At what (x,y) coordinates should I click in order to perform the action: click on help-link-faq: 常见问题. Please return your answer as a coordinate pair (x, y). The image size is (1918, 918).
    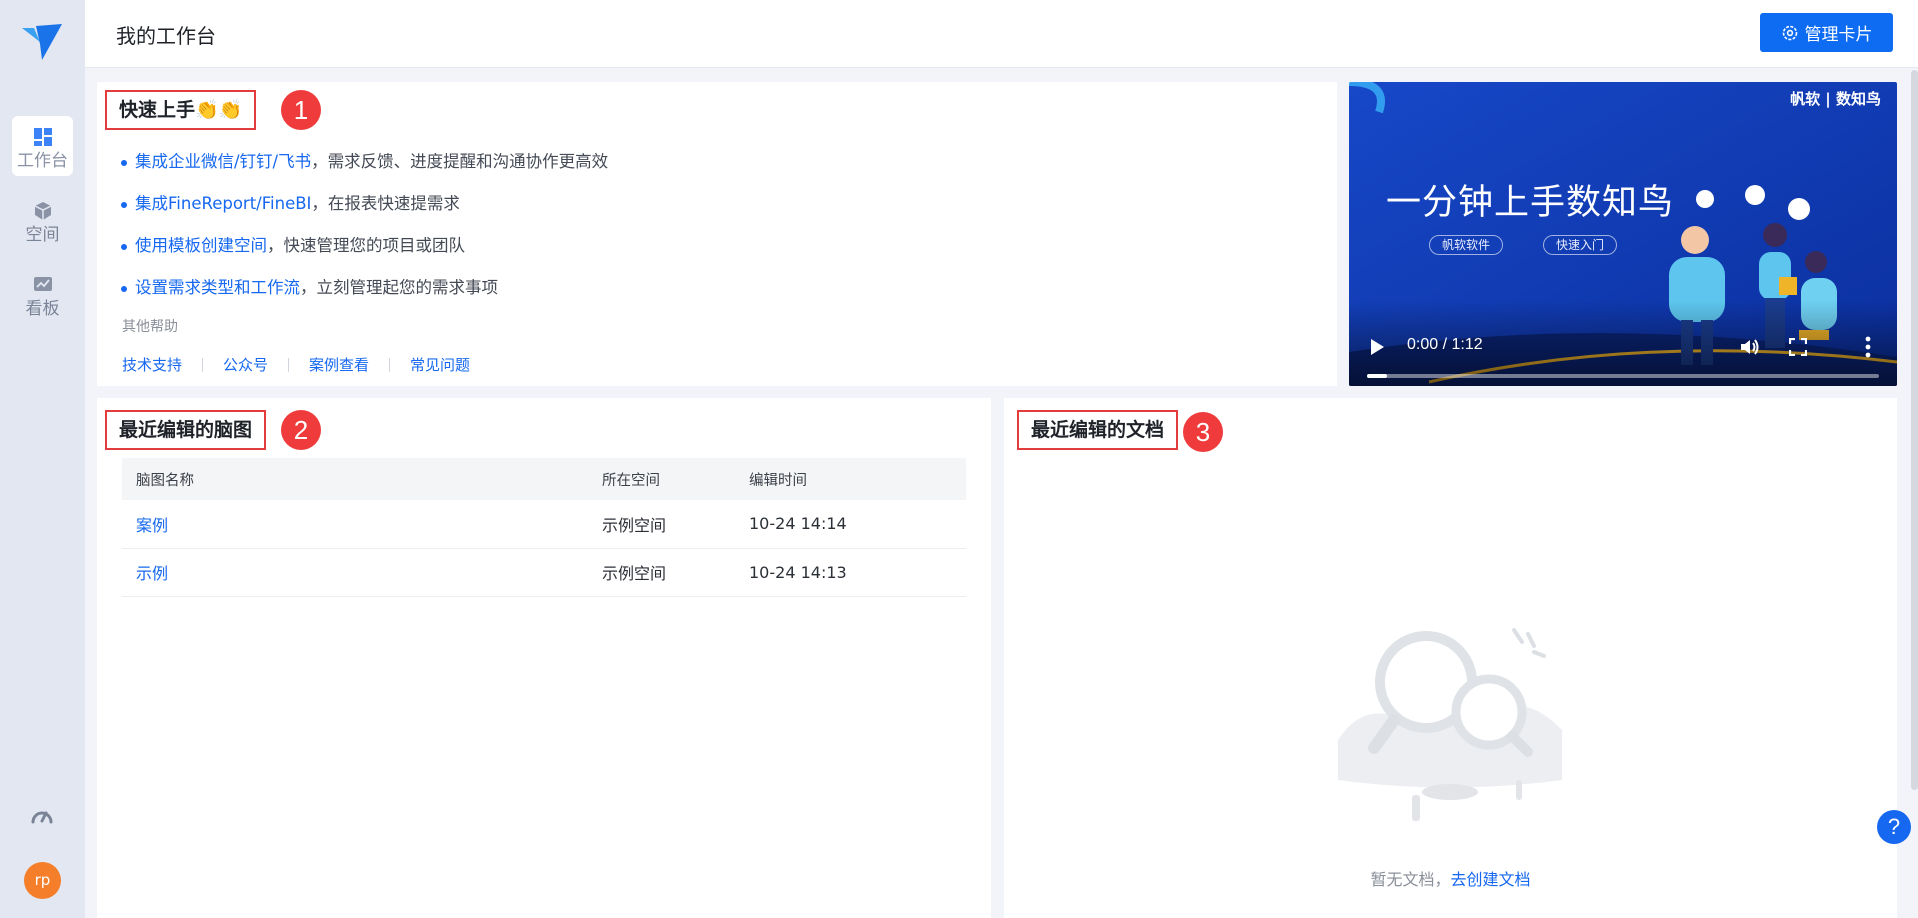
    Looking at the image, I should click on (440, 364).